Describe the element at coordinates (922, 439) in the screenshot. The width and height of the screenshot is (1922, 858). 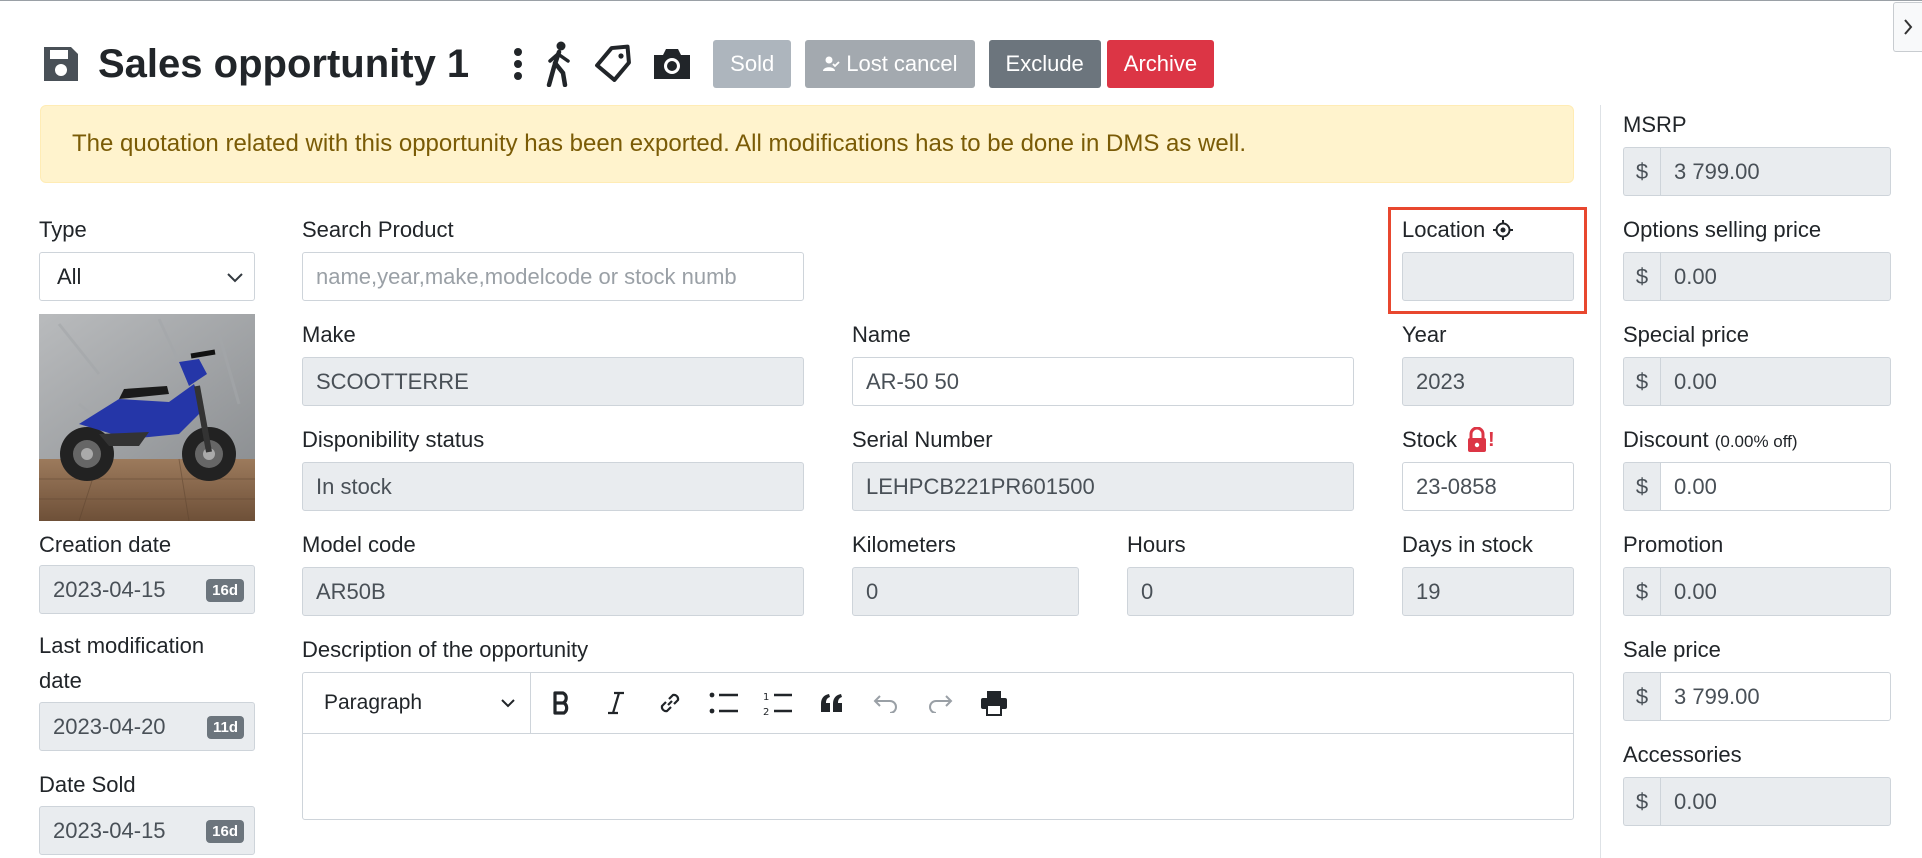
I see `serial-number-label: Serial Number` at that location.